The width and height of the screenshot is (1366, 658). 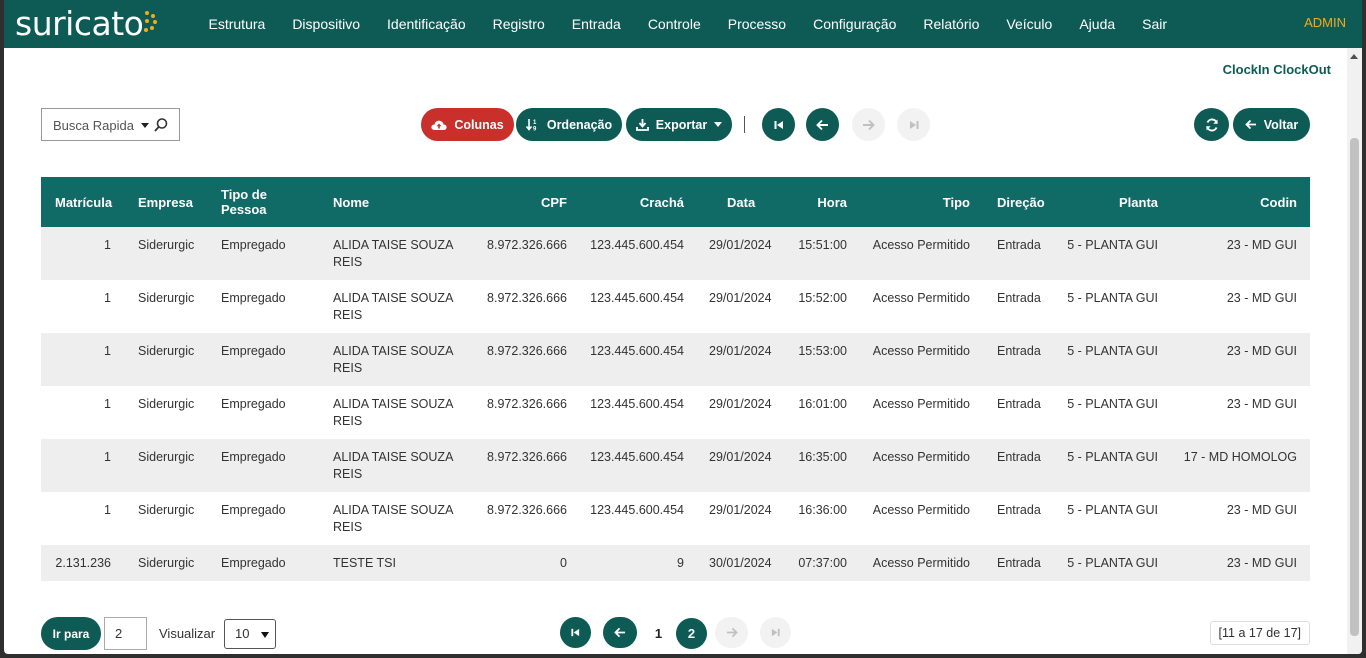 I want to click on quick-search: Busca Rapida, so click(x=110, y=124).